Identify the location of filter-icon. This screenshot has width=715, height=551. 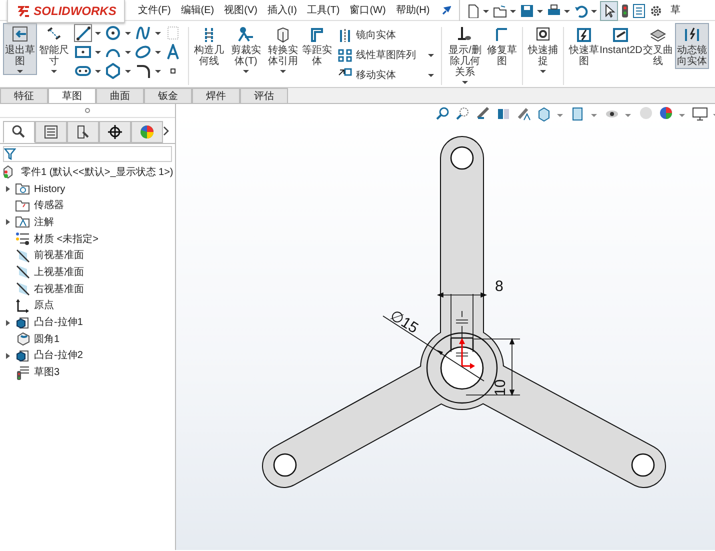
(10, 154).